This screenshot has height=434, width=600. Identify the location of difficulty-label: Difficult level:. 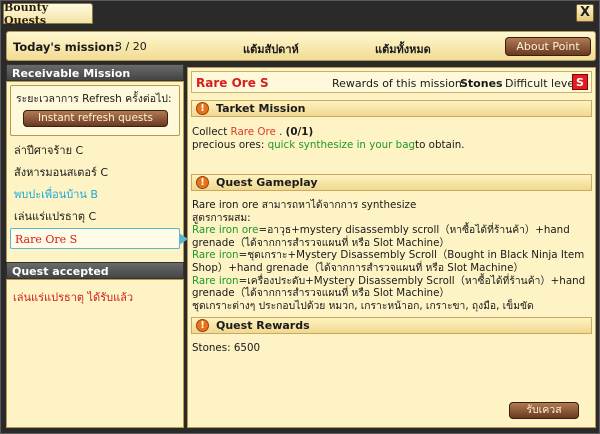
(543, 83).